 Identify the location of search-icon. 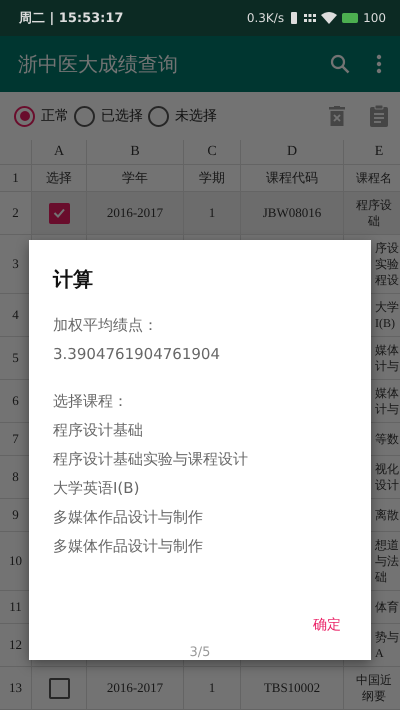
(340, 64).